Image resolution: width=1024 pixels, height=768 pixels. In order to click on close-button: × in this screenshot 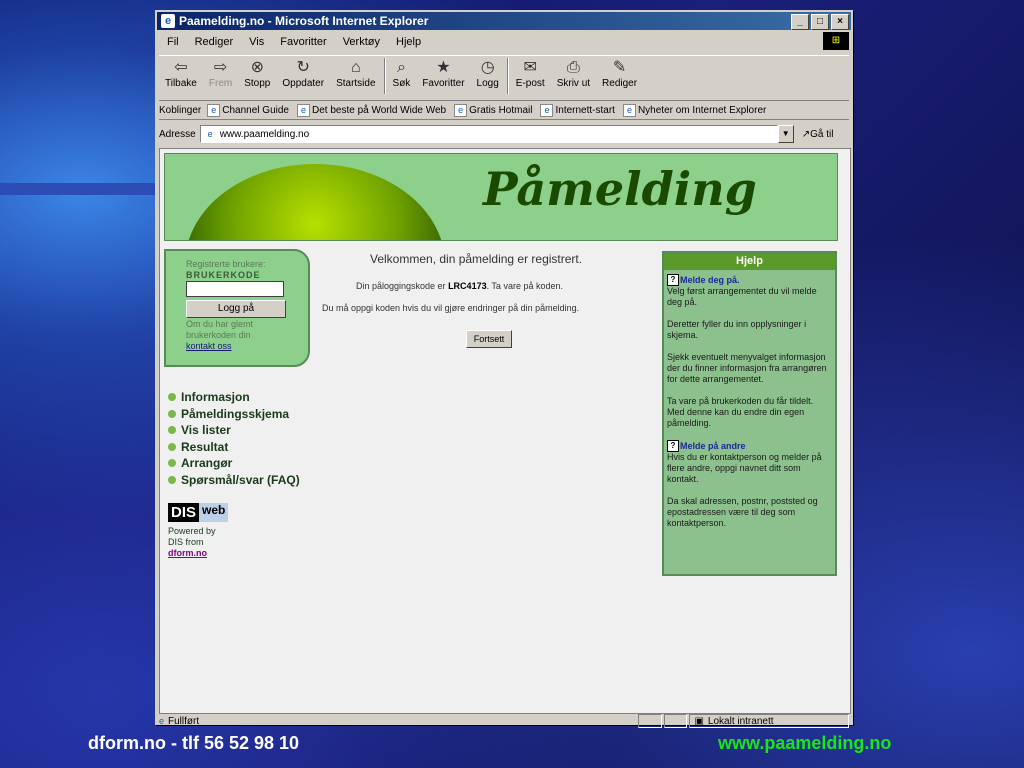, I will do `click(840, 22)`.